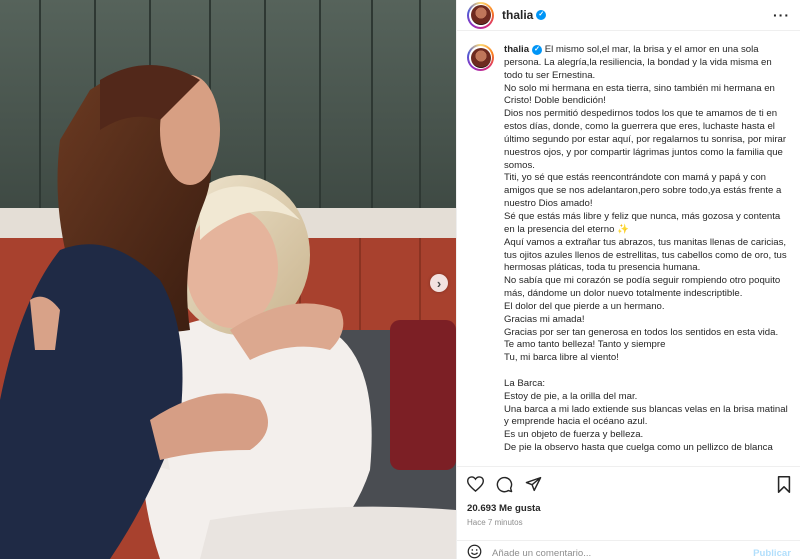 This screenshot has width=800, height=559. I want to click on post-username: thalia, so click(517, 15).